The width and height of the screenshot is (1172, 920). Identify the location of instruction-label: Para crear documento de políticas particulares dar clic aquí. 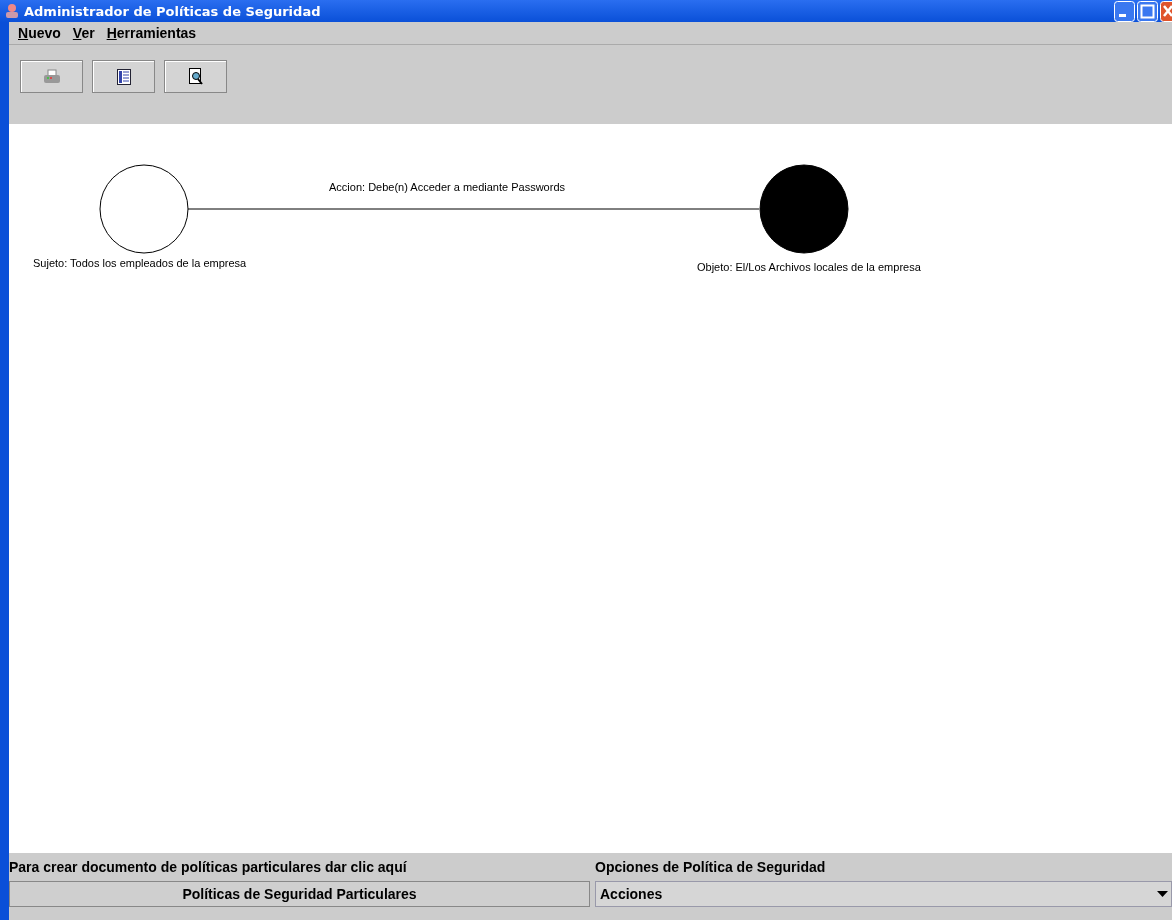
(208, 867).